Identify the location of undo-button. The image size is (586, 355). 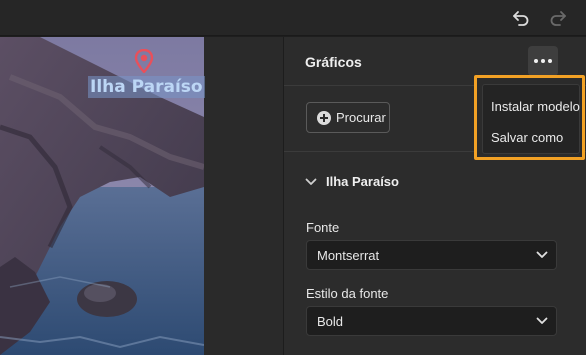
(521, 18).